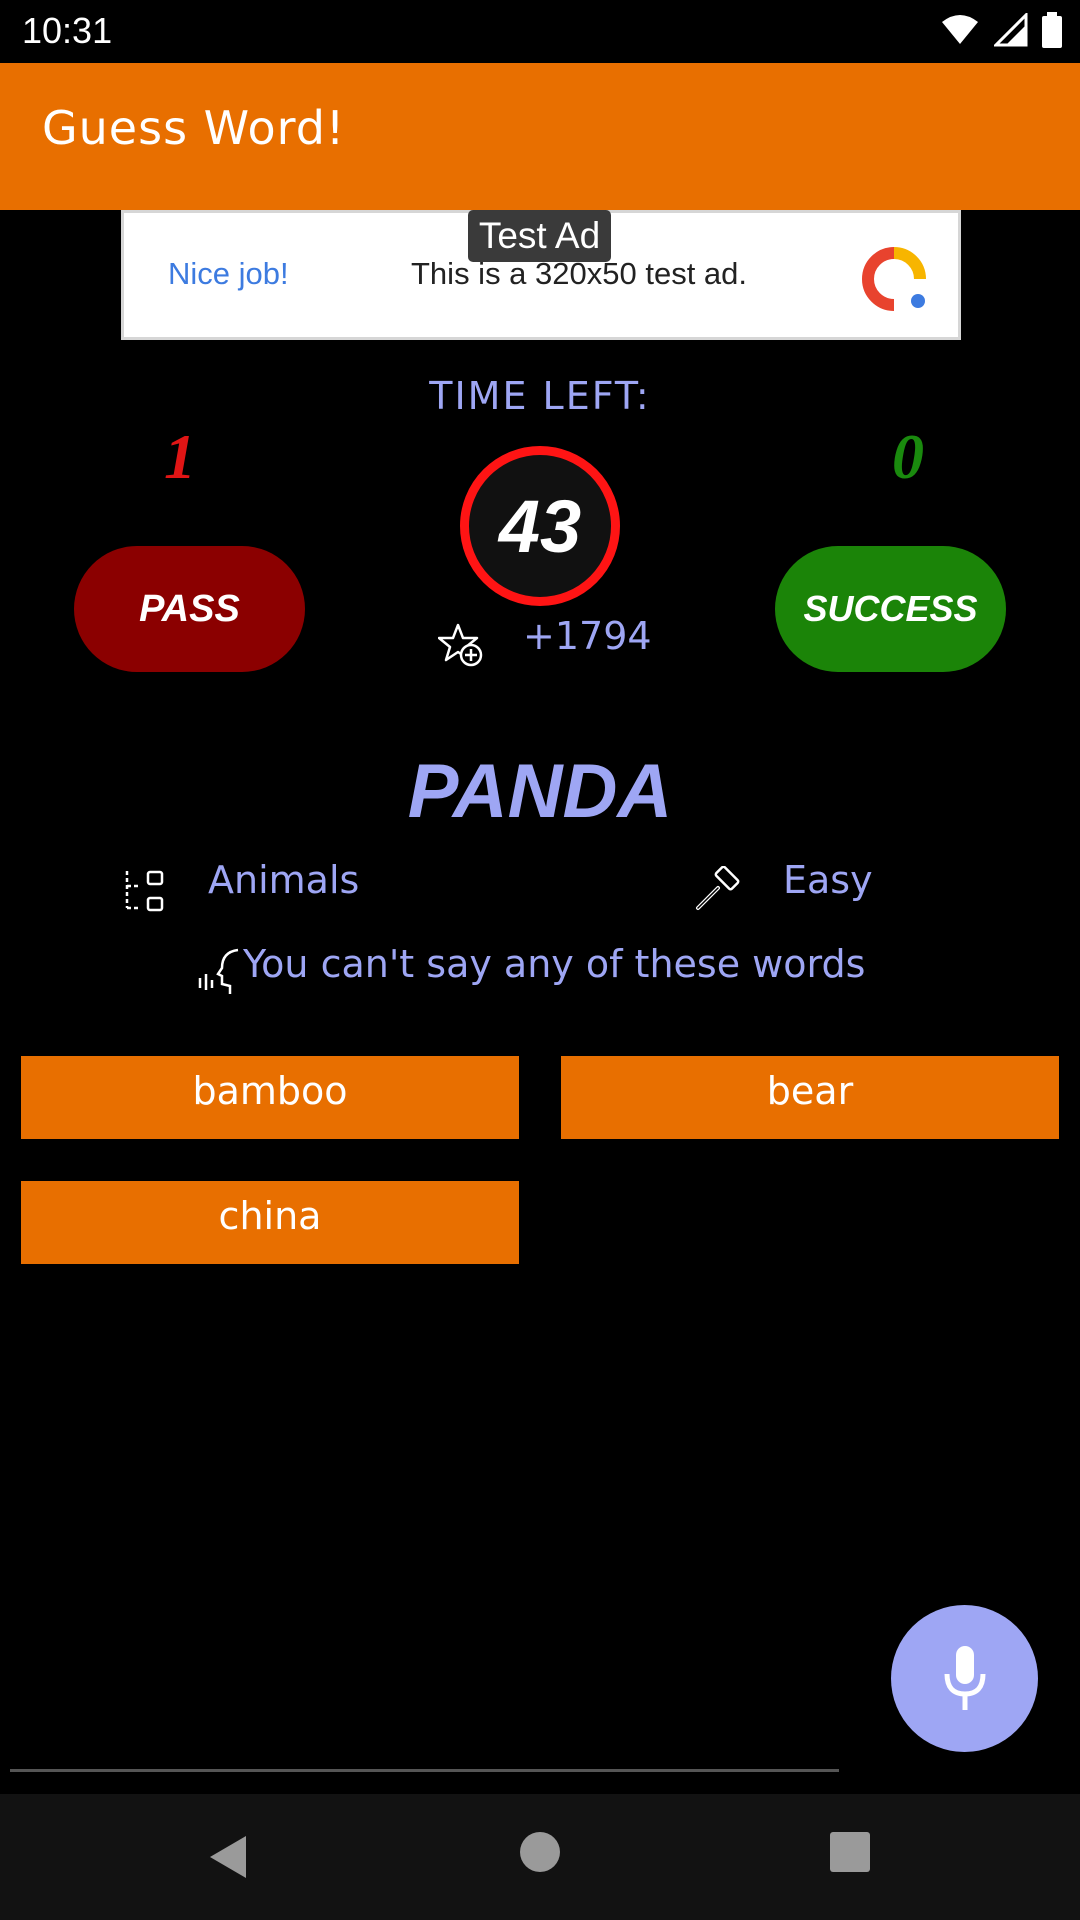  What do you see at coordinates (424, 1770) in the screenshot?
I see `bottom-divider` at bounding box center [424, 1770].